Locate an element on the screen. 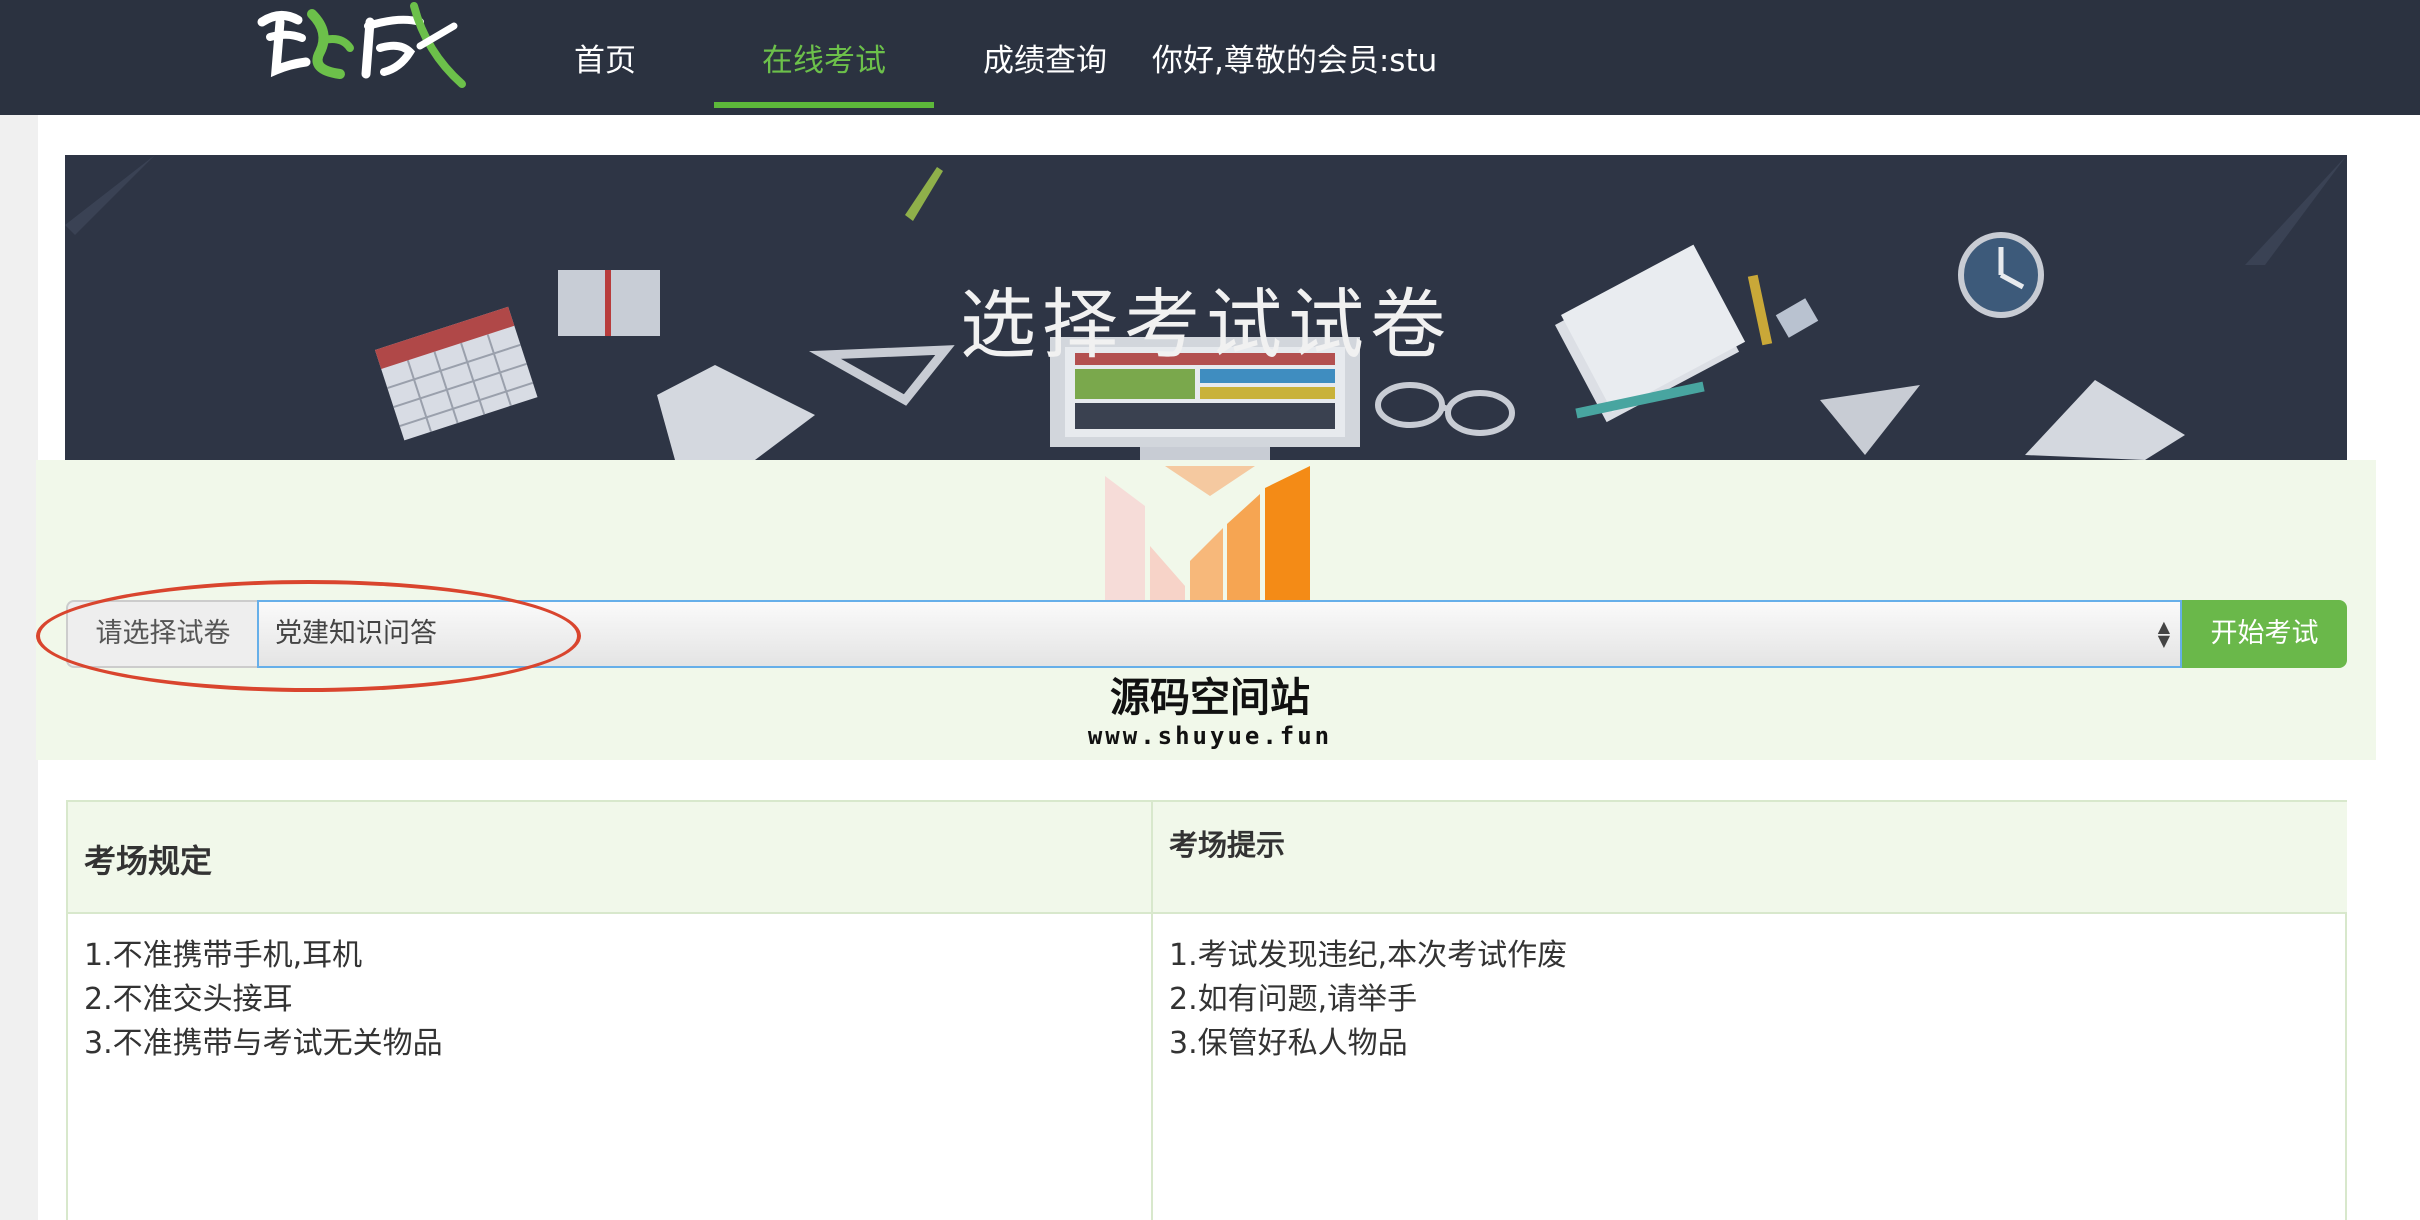 This screenshot has height=1220, width=2420. nav-online-exam: 在线考试 is located at coordinates (824, 57).